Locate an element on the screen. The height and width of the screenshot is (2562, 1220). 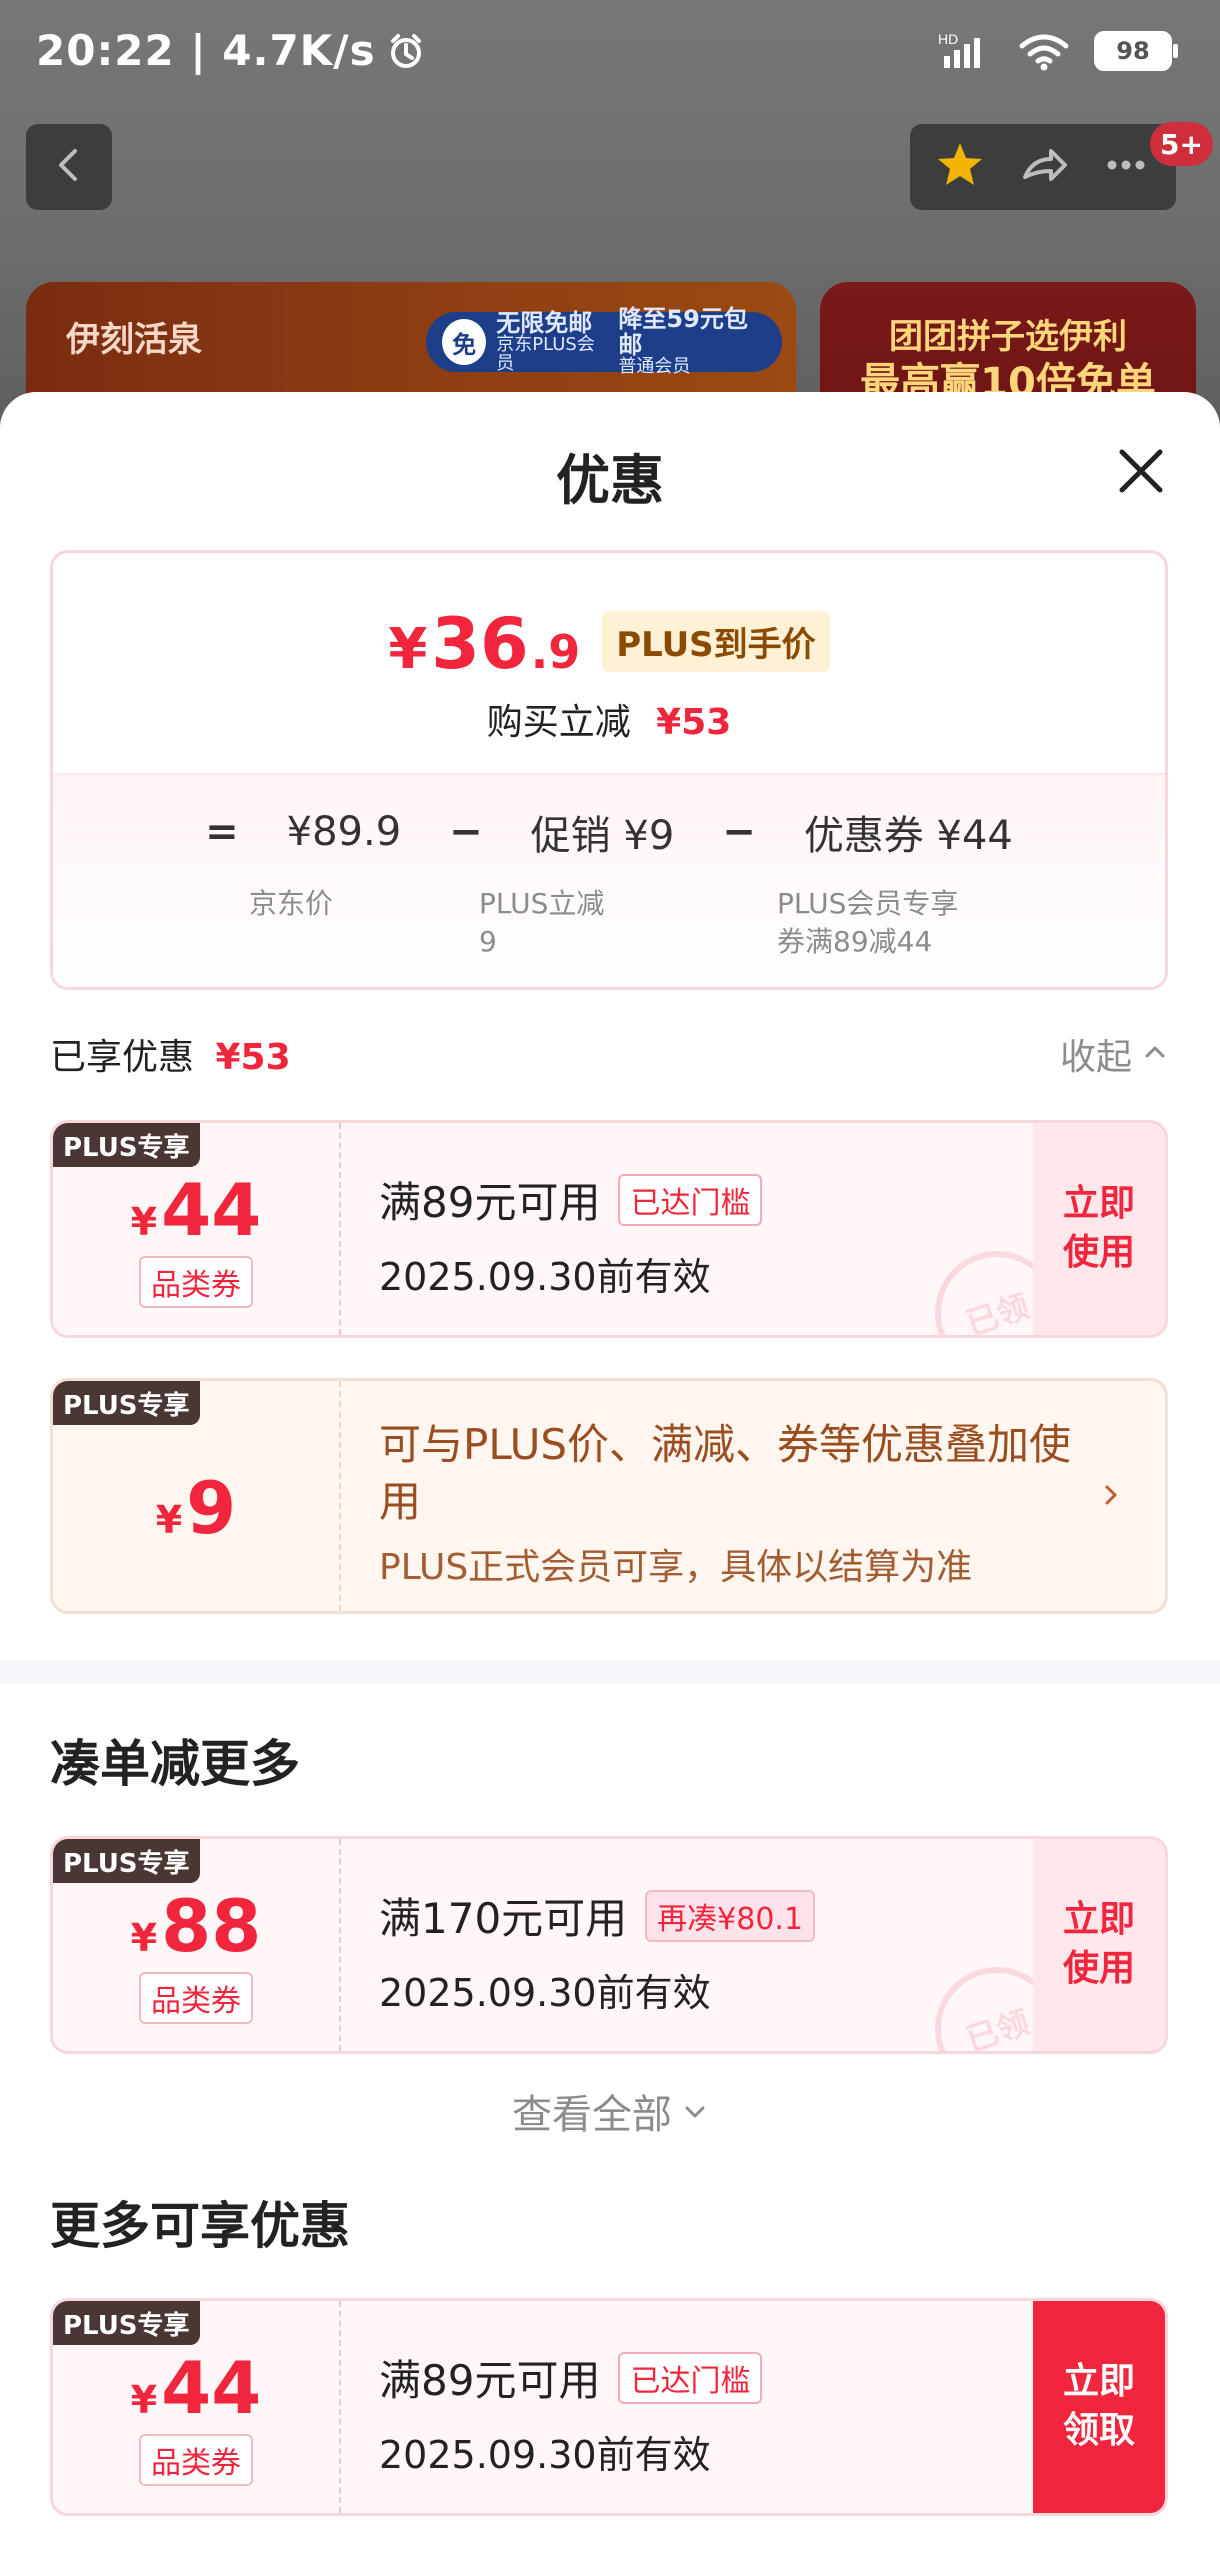
note-coupon: PLUS会员专享 券满89减44 is located at coordinates (868, 922).